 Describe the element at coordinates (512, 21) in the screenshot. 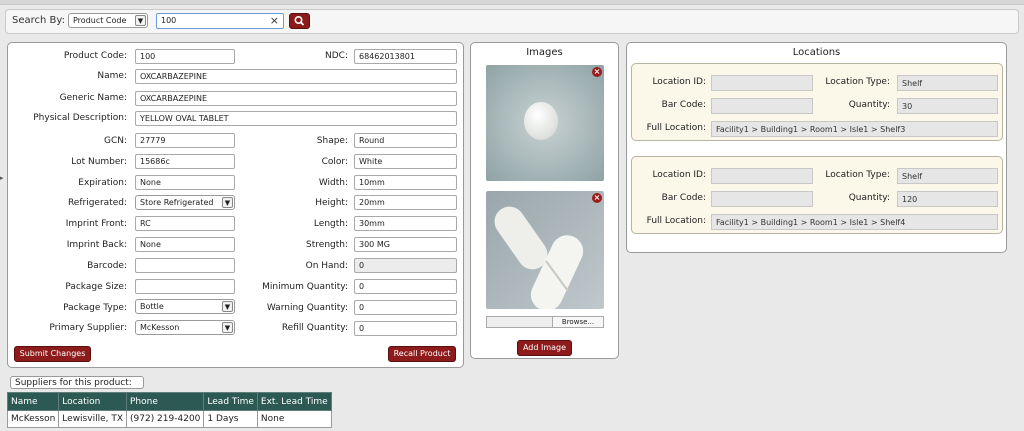

I see `search-bar: Search By: Product Code ▼ 100 ×` at that location.